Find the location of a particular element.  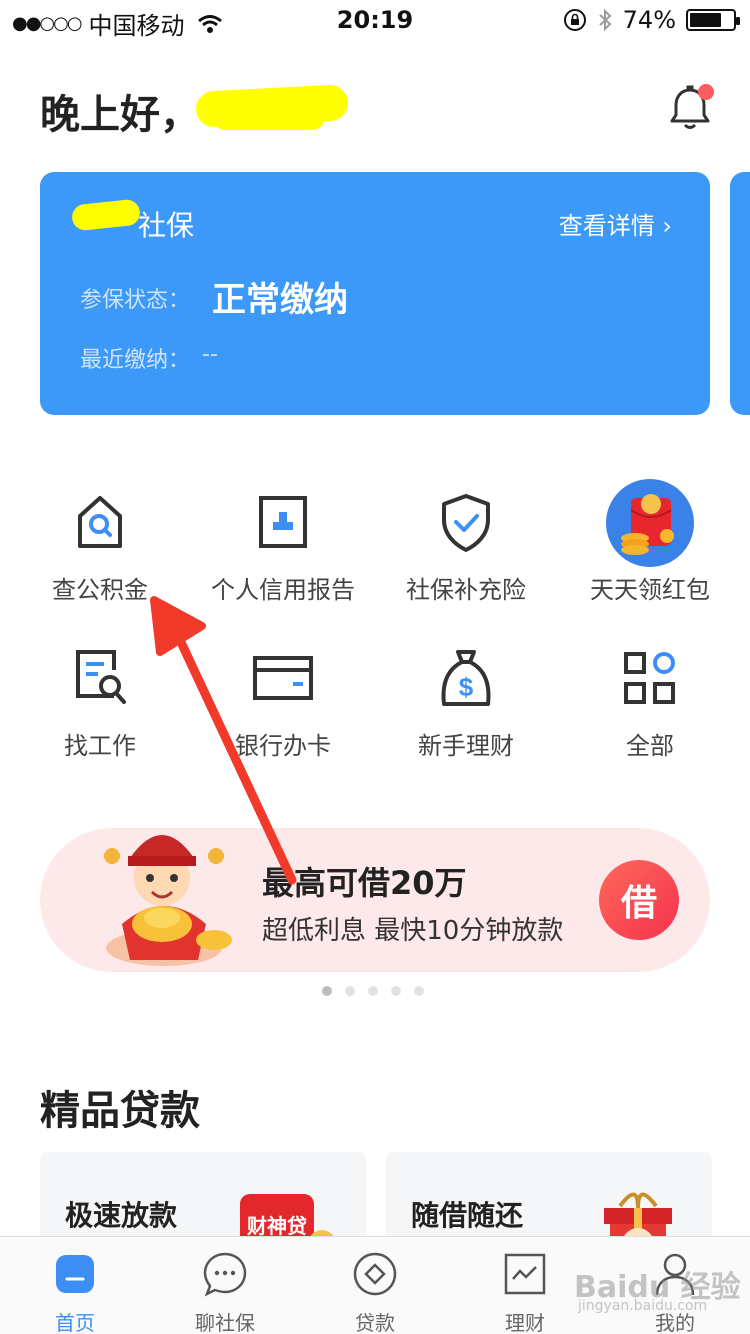

borrow-button-label: 借 is located at coordinates (638, 903).